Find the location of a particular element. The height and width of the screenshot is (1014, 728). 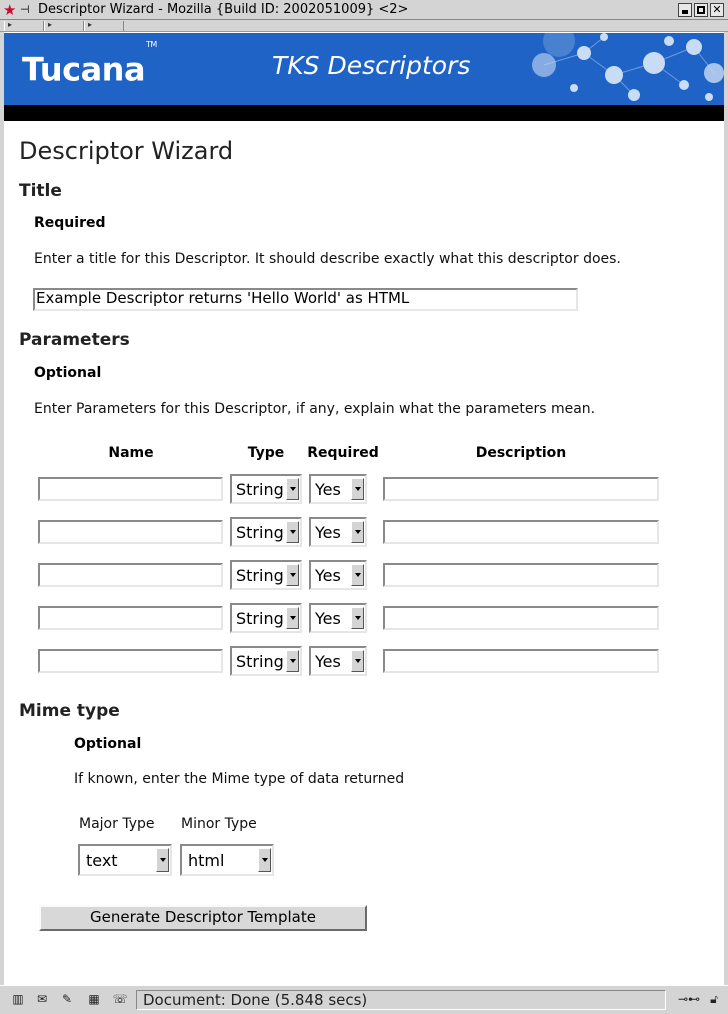

close-icon: ✕ is located at coordinates (717, 9).